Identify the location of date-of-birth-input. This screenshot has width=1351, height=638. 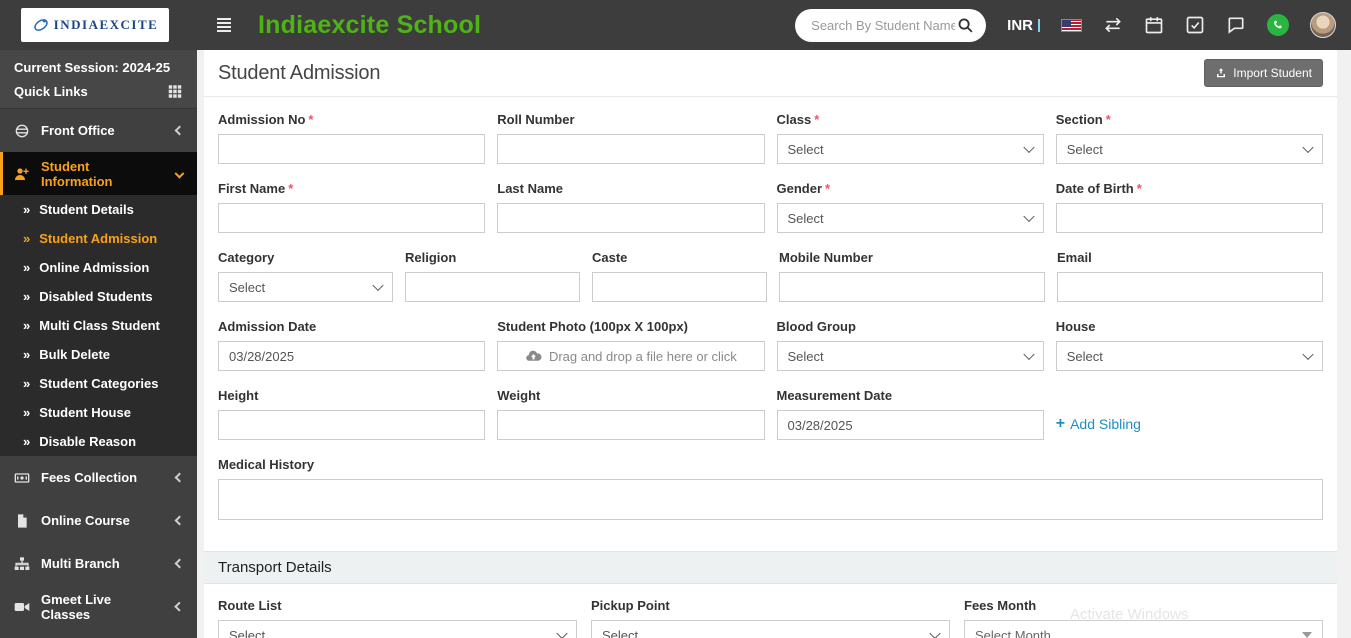
(1189, 218).